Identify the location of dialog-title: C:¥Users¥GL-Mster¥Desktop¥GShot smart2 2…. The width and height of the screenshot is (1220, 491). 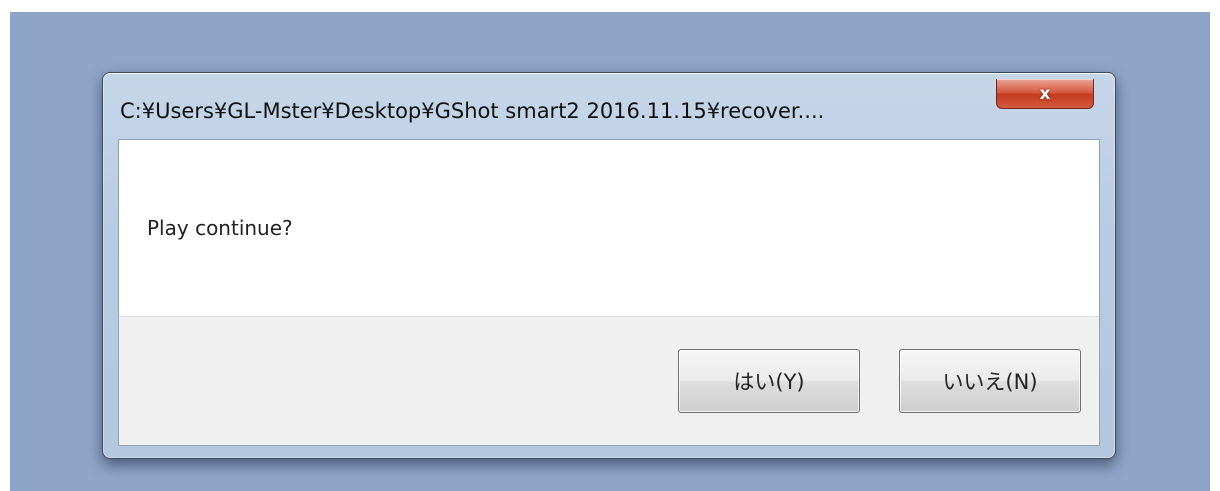
(472, 111).